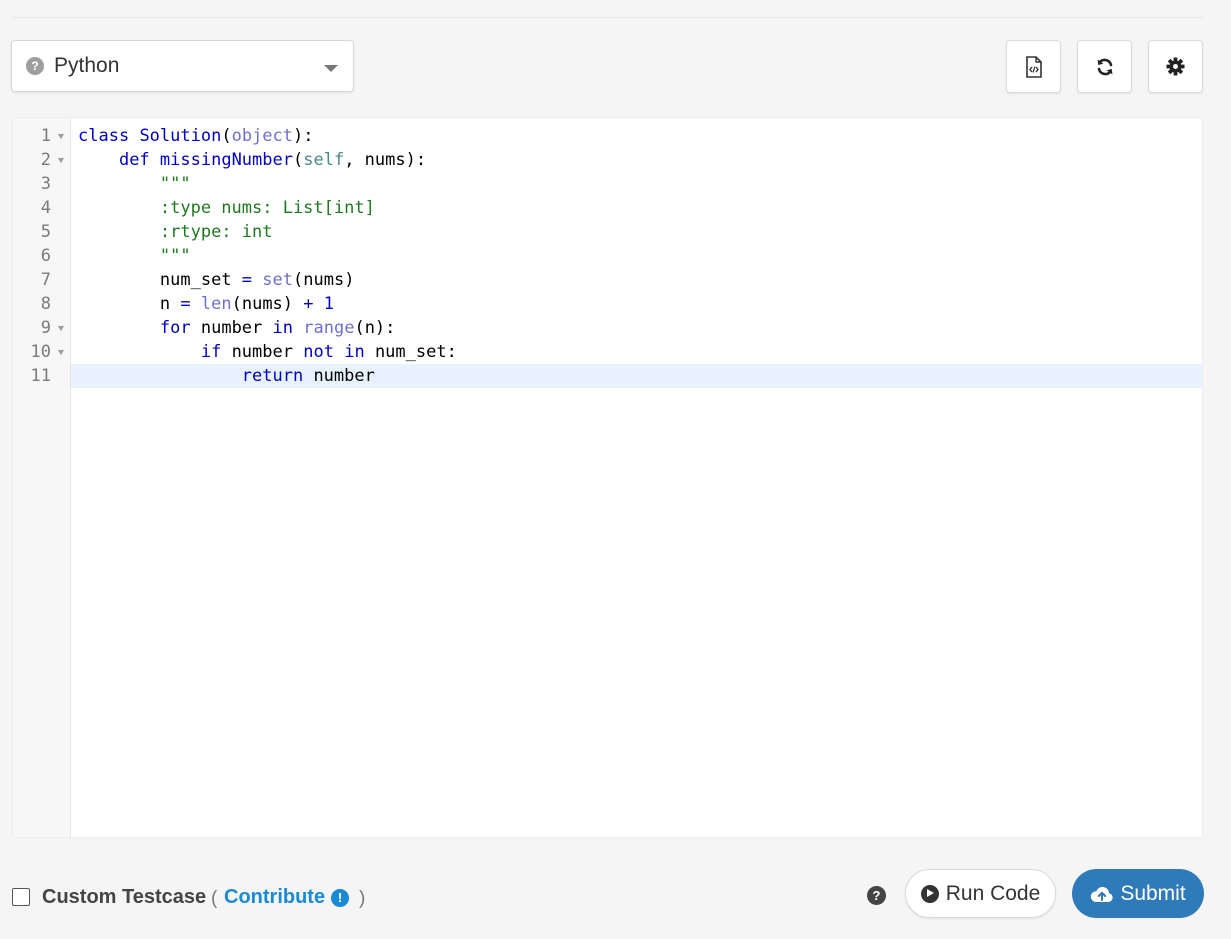 This screenshot has width=1231, height=939. Describe the element at coordinates (42, 352) in the screenshot. I see `line-number: 10` at that location.